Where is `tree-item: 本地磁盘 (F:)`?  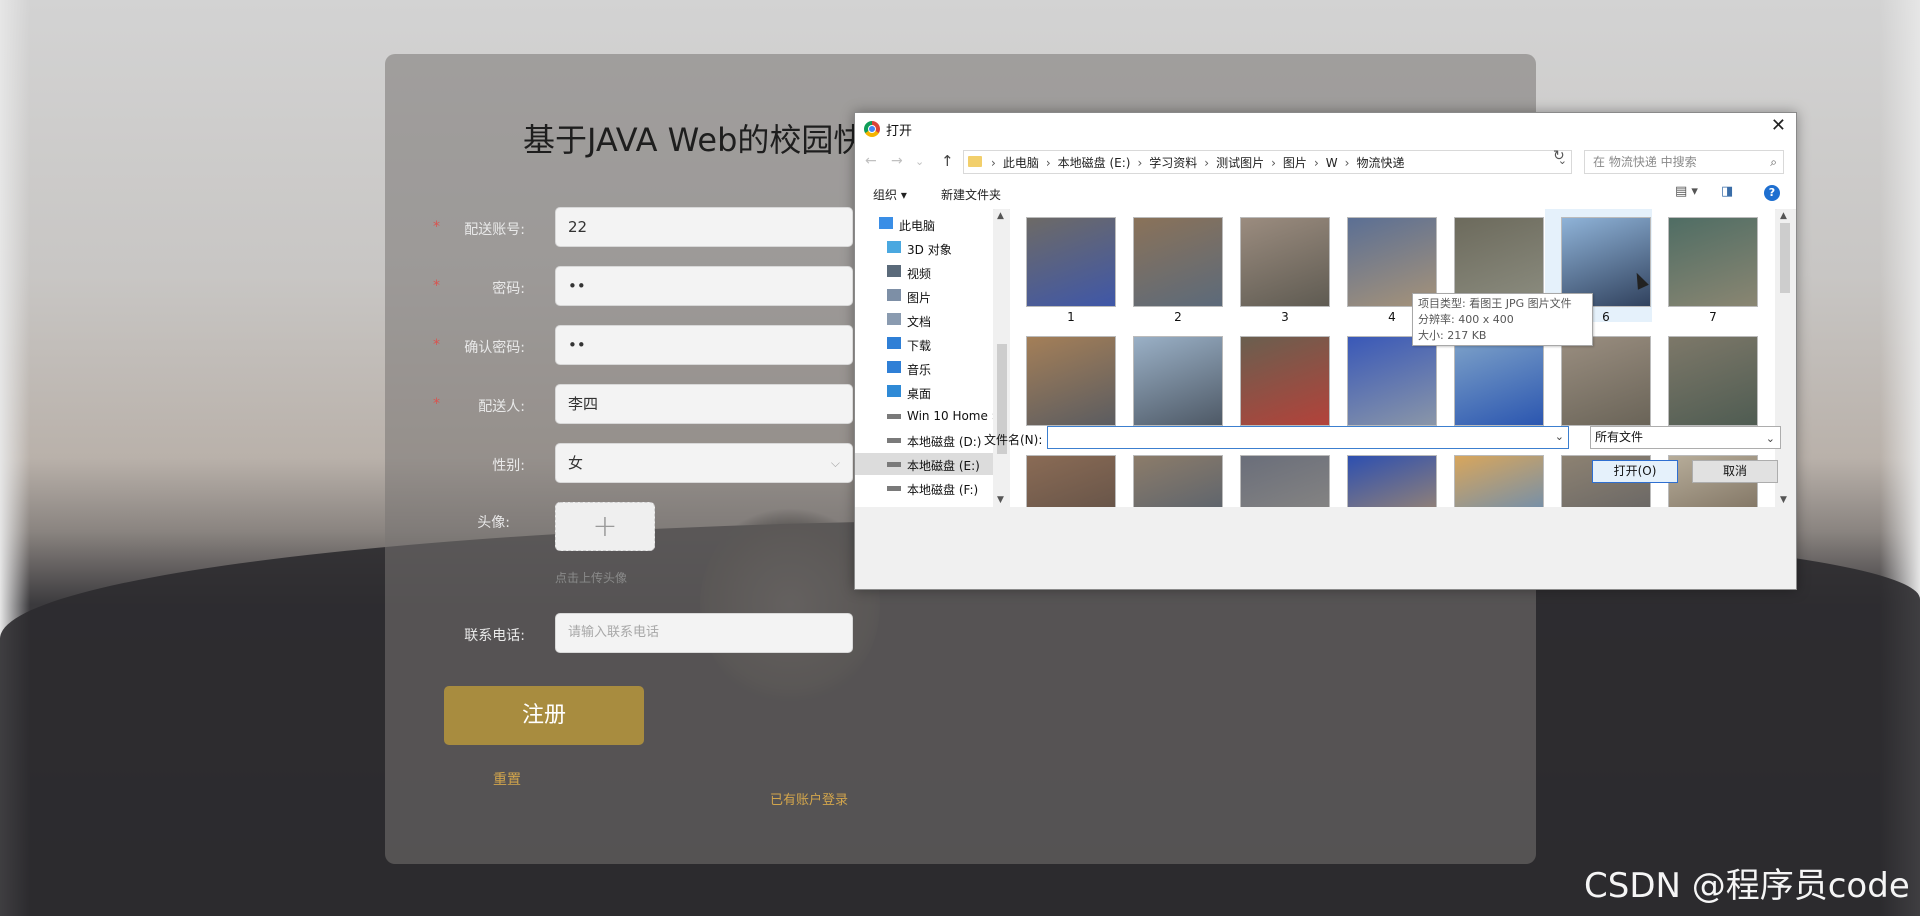
tree-item: 本地磁盘 (F:) is located at coordinates (924, 488).